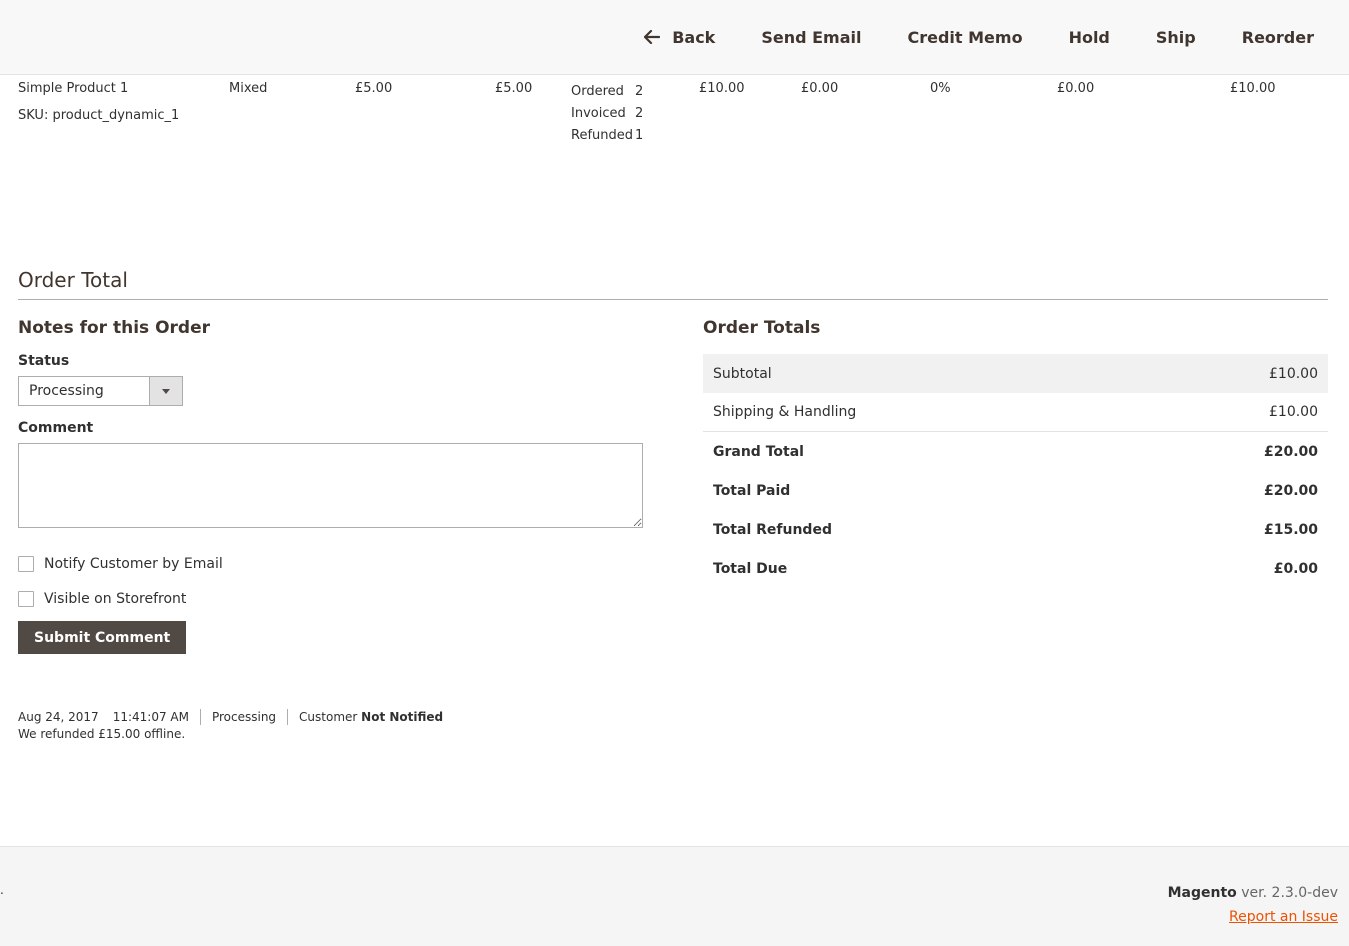  What do you see at coordinates (73, 280) in the screenshot?
I see `order-total-section-title: Order Total` at bounding box center [73, 280].